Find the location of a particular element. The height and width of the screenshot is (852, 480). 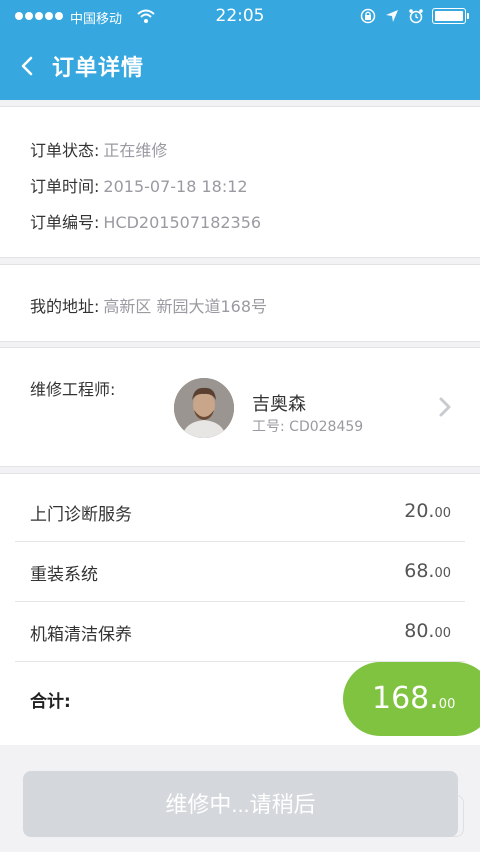

service-name: 上门诊断服务 is located at coordinates (81, 515).